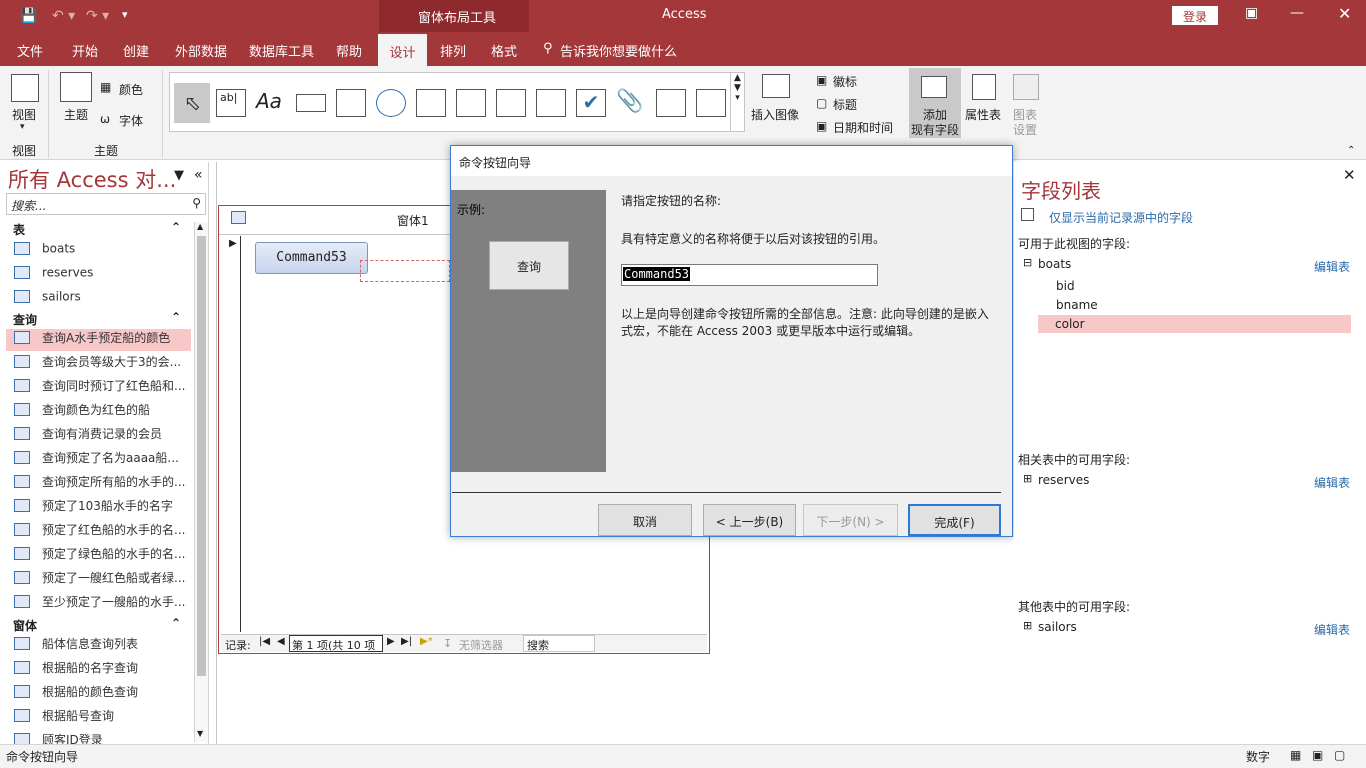 This screenshot has height=768, width=1366. I want to click on logo-button: 徽标, so click(845, 81).